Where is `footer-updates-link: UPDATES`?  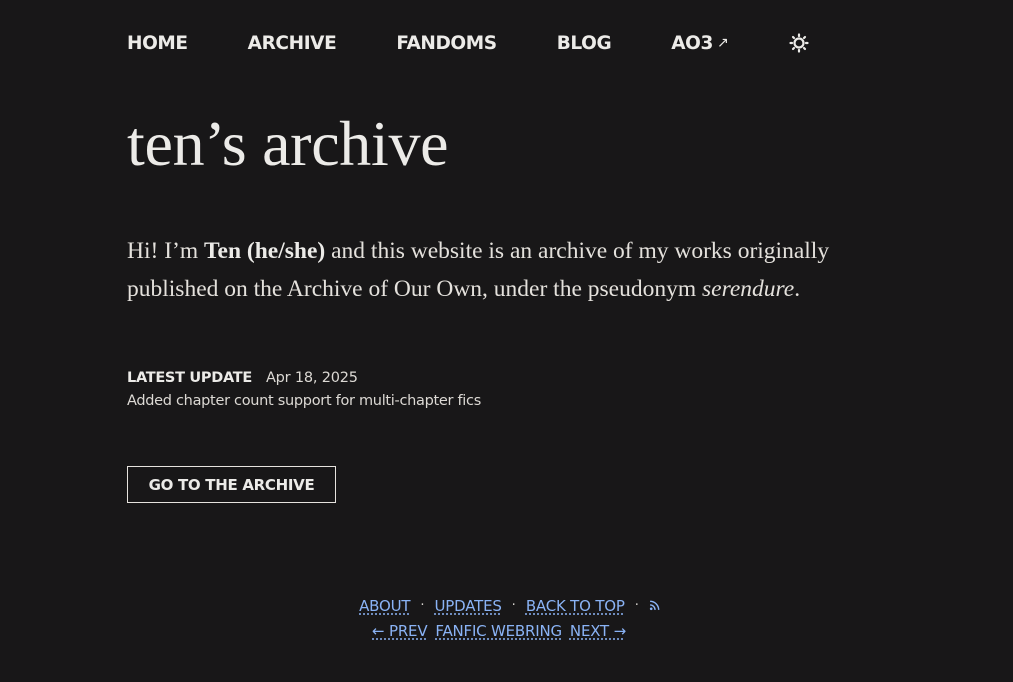 footer-updates-link: UPDATES is located at coordinates (468, 606).